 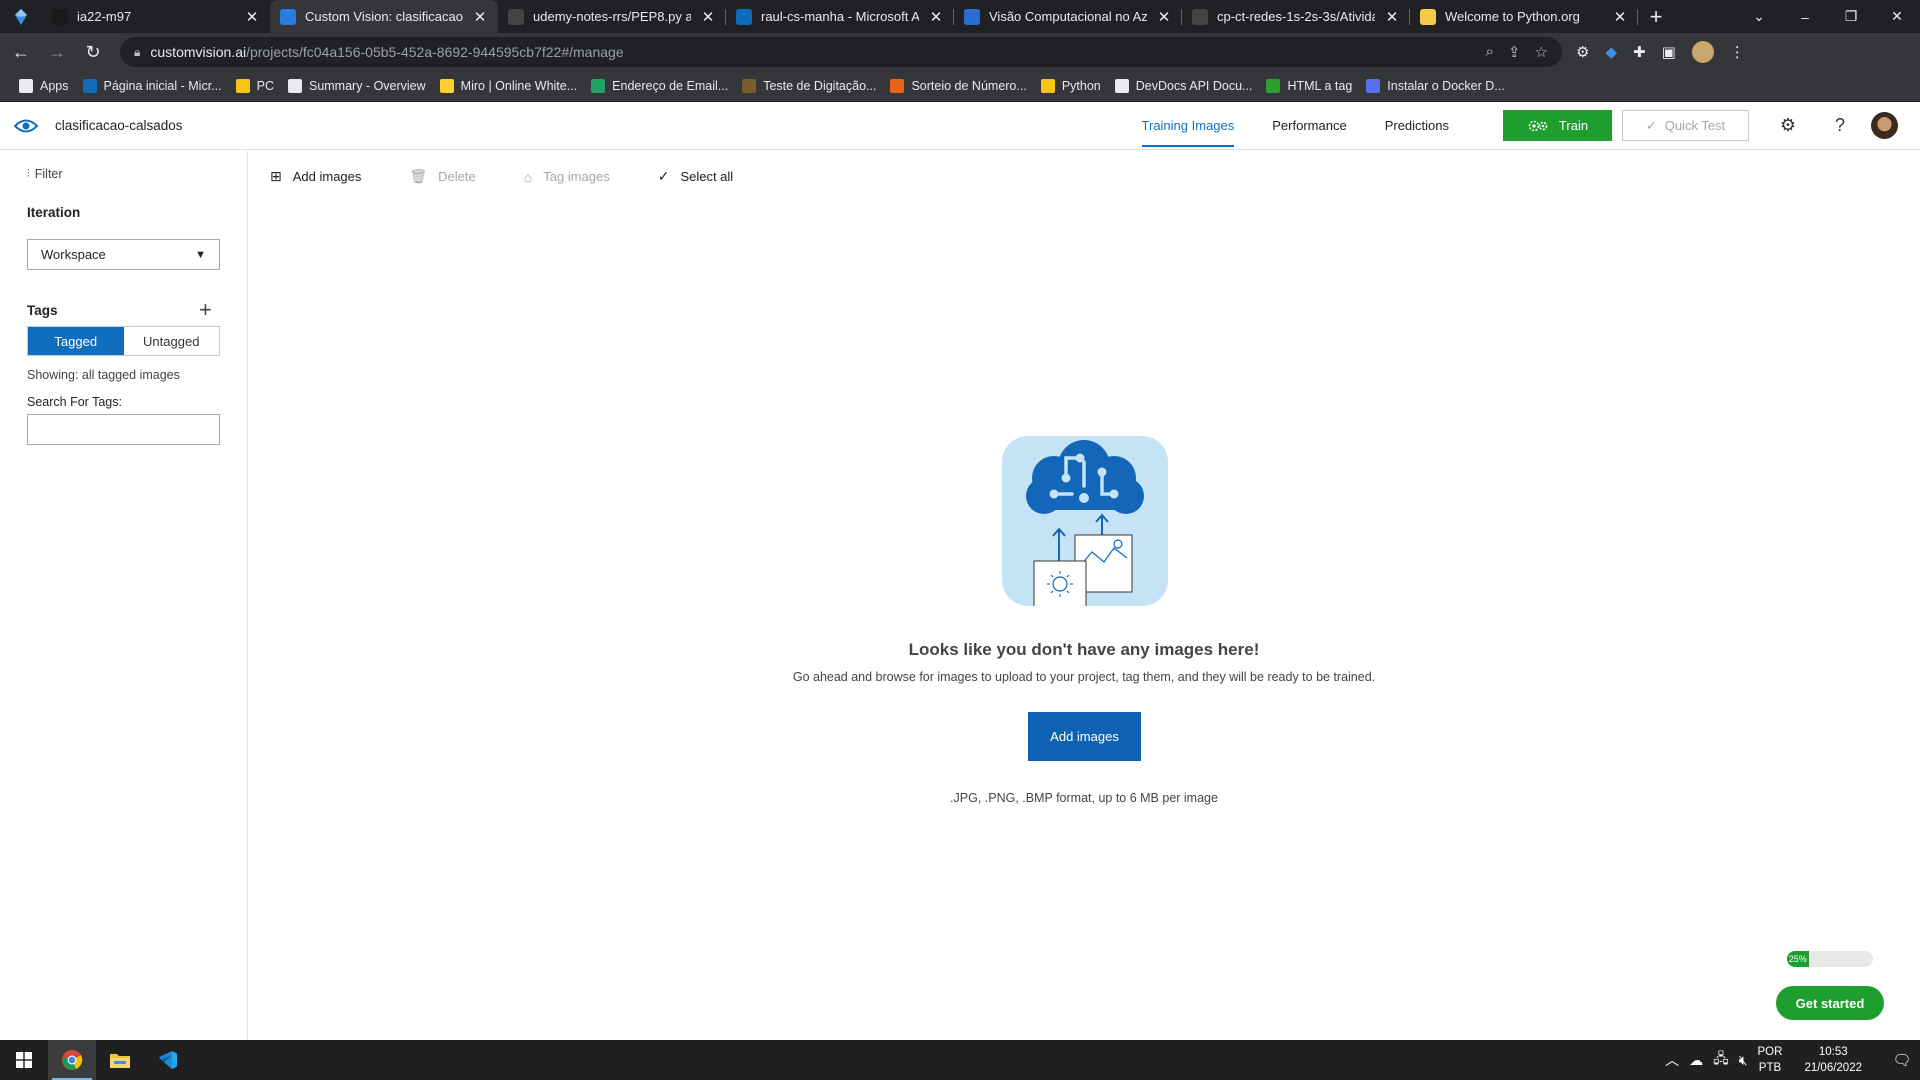 I want to click on bookmark-item: Summary - Overview, so click(x=357, y=86).